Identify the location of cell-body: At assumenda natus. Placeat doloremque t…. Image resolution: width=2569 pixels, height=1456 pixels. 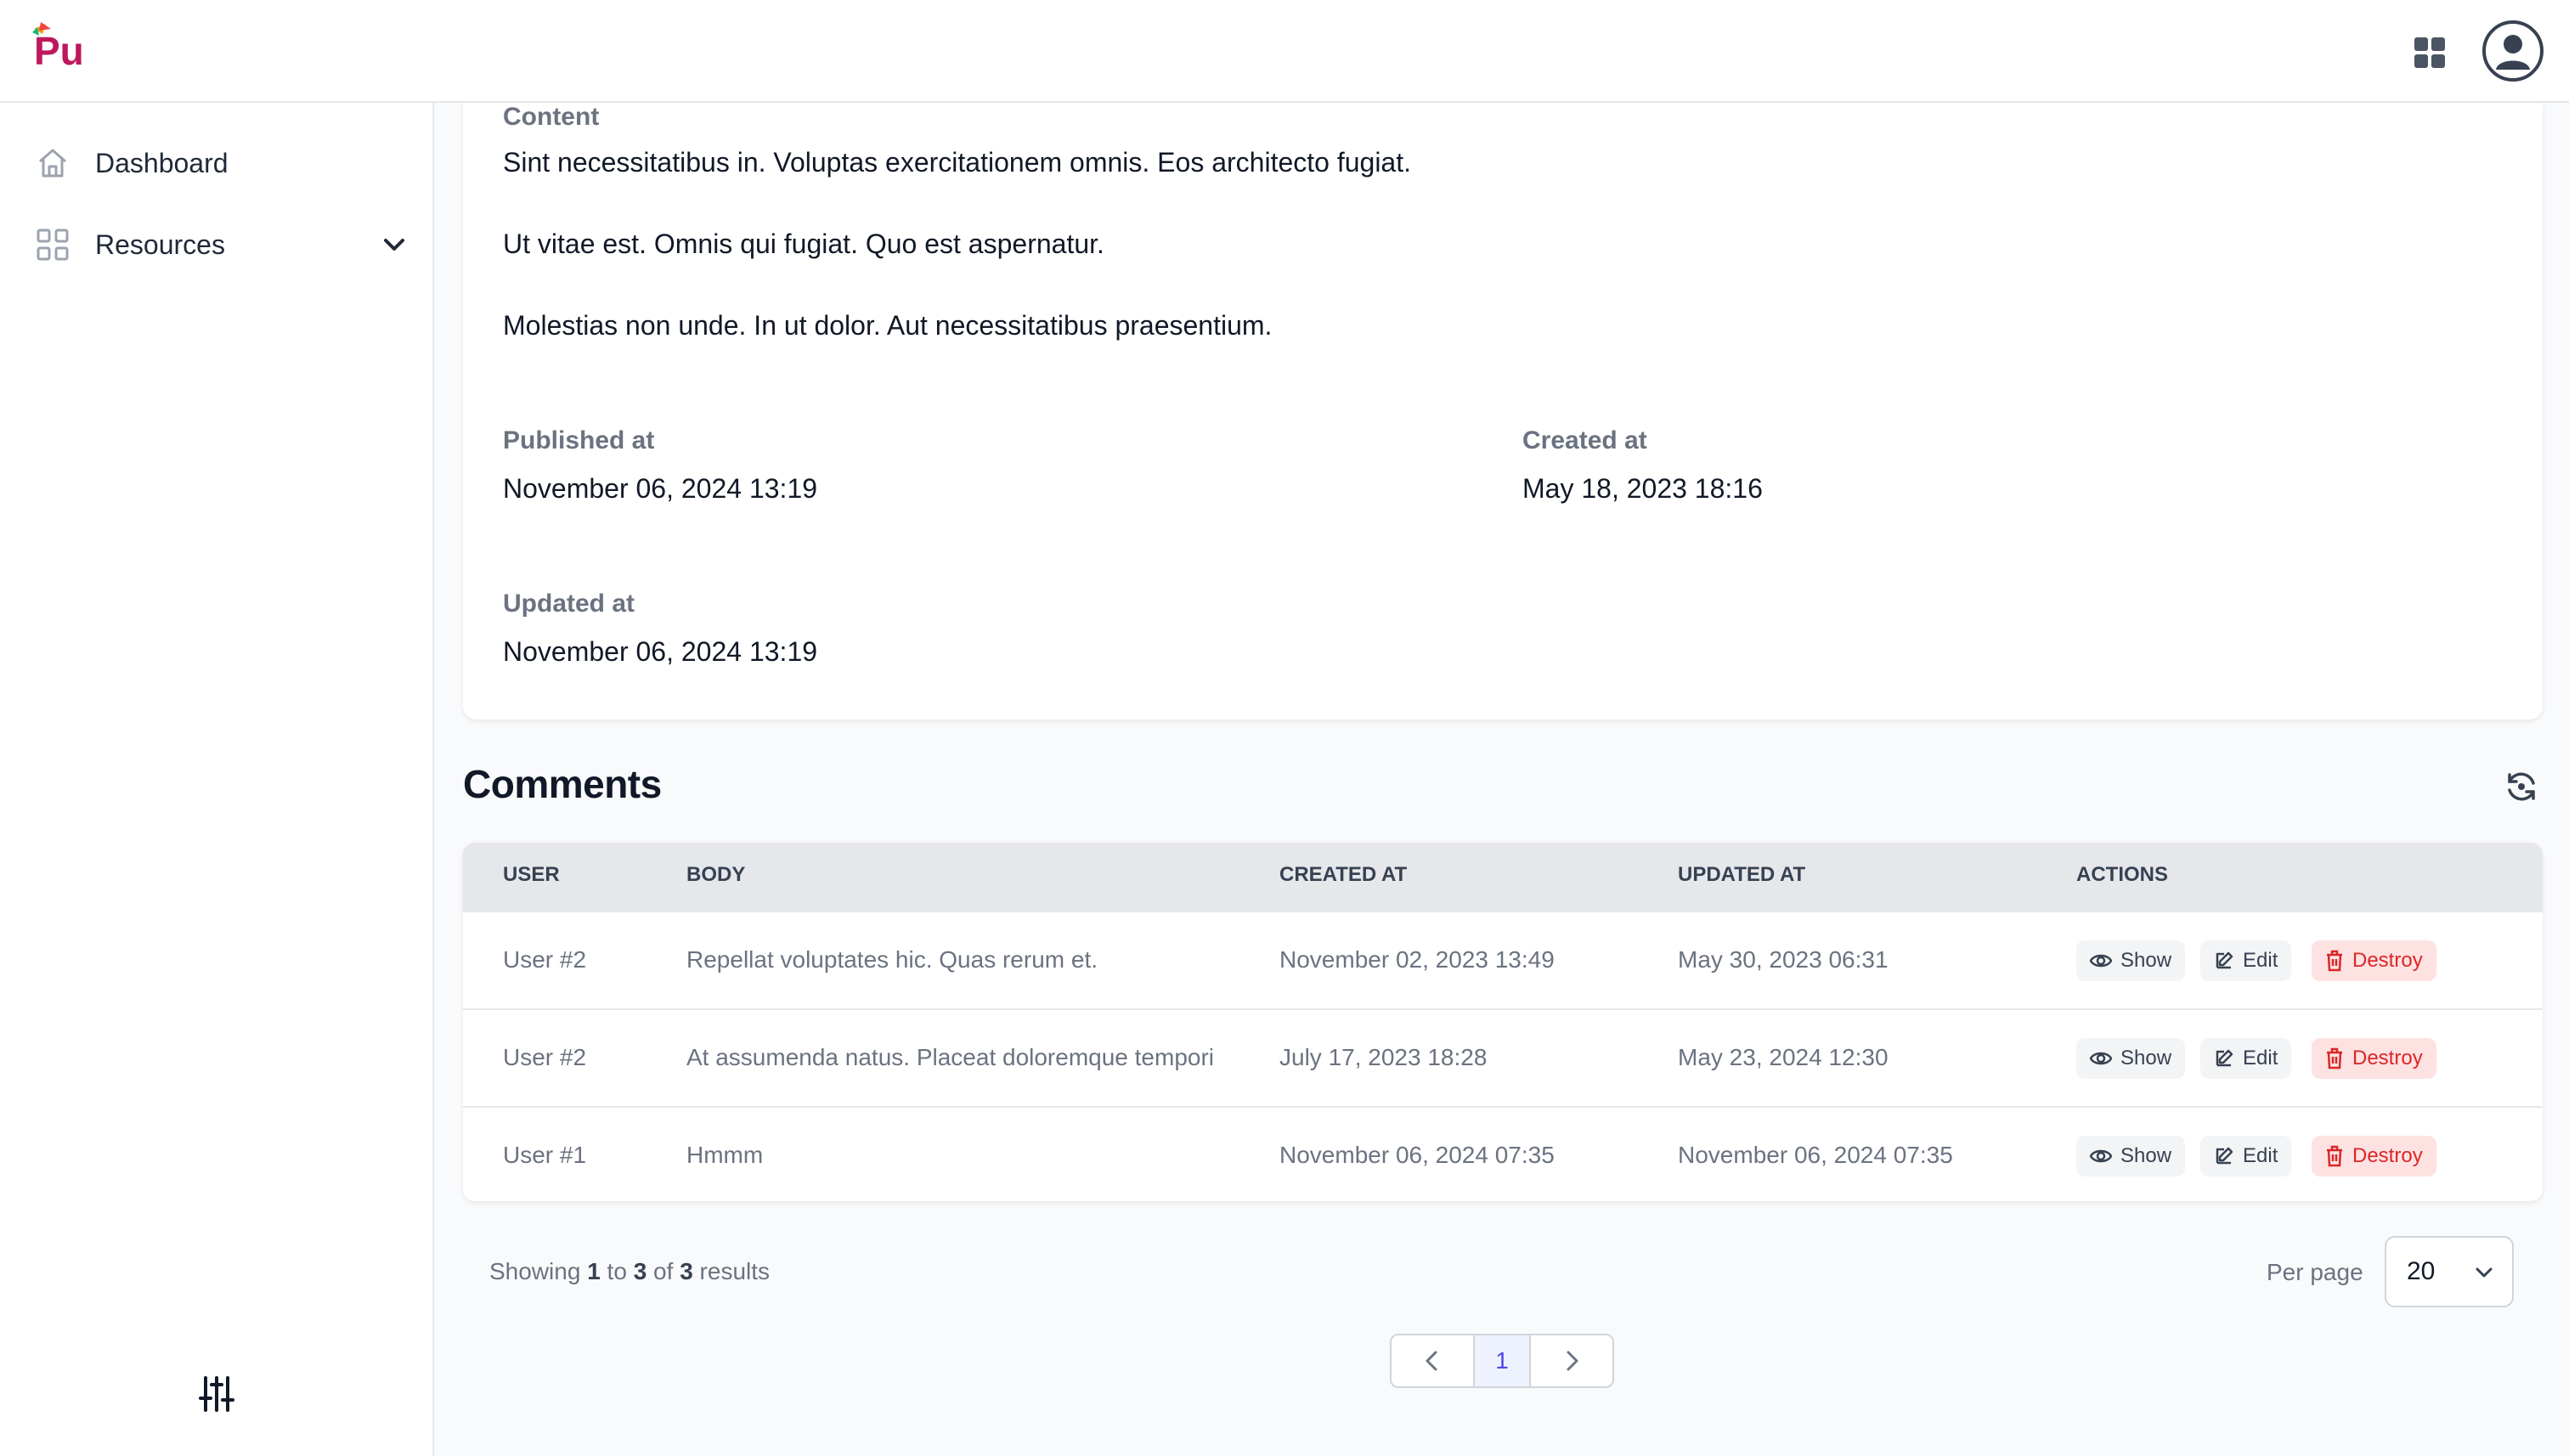
(951, 1057).